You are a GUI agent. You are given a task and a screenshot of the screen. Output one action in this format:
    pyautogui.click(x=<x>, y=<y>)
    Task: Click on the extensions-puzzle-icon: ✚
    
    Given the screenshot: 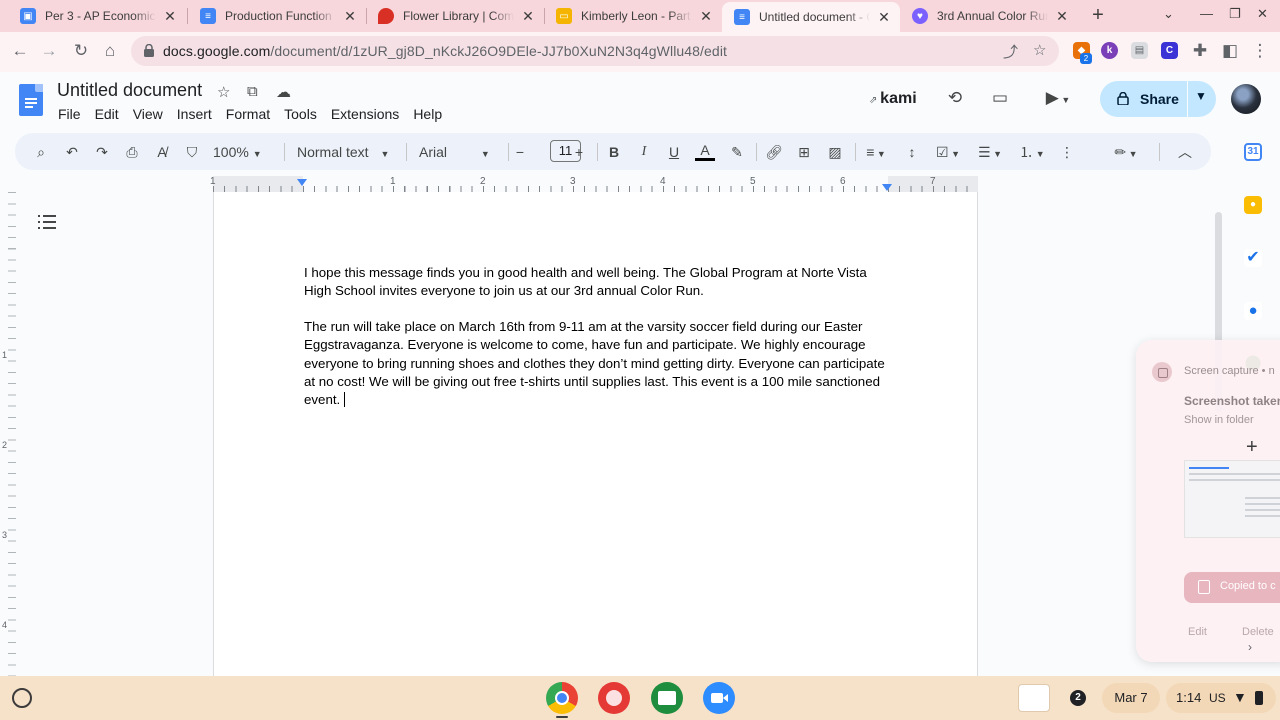 What is the action you would take?
    pyautogui.click(x=1200, y=51)
    